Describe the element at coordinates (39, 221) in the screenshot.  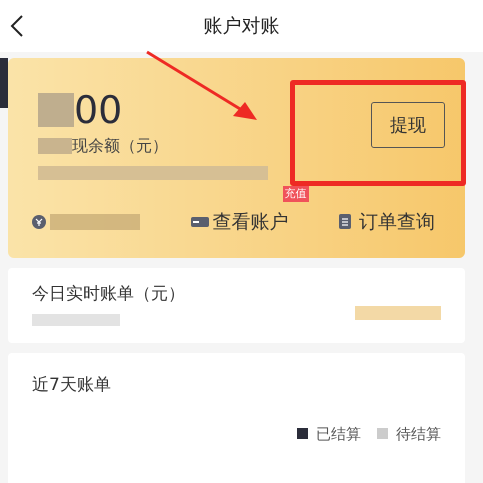
I see `yen-coin-icon` at that location.